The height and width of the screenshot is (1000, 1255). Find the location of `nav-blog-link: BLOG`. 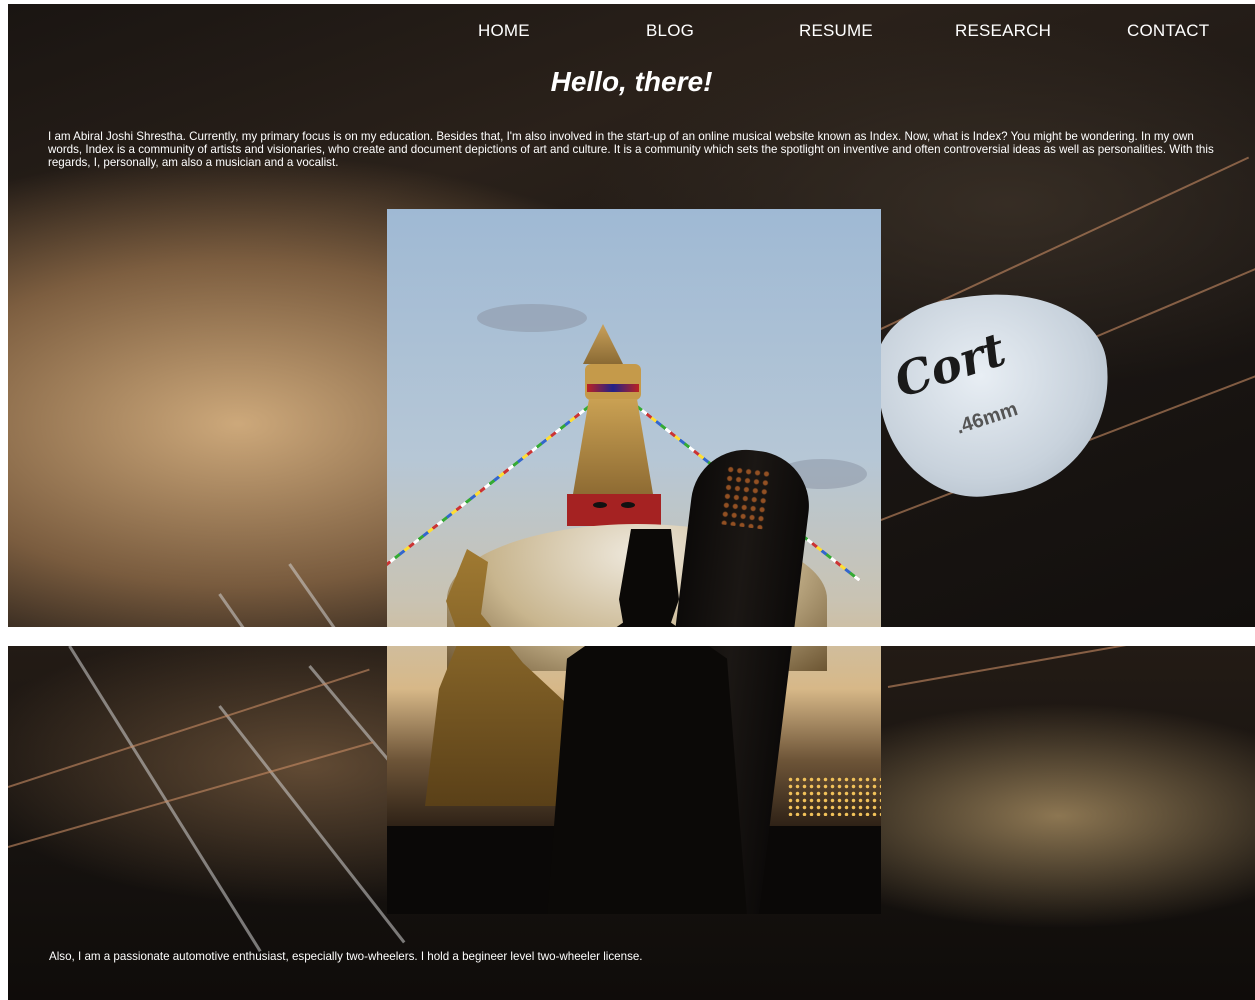

nav-blog-link: BLOG is located at coordinates (670, 31).